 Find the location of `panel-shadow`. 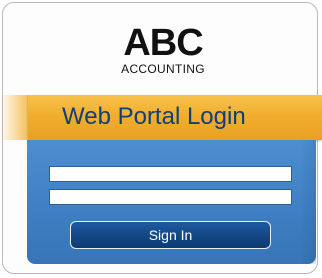

panel-shadow is located at coordinates (308, 202).